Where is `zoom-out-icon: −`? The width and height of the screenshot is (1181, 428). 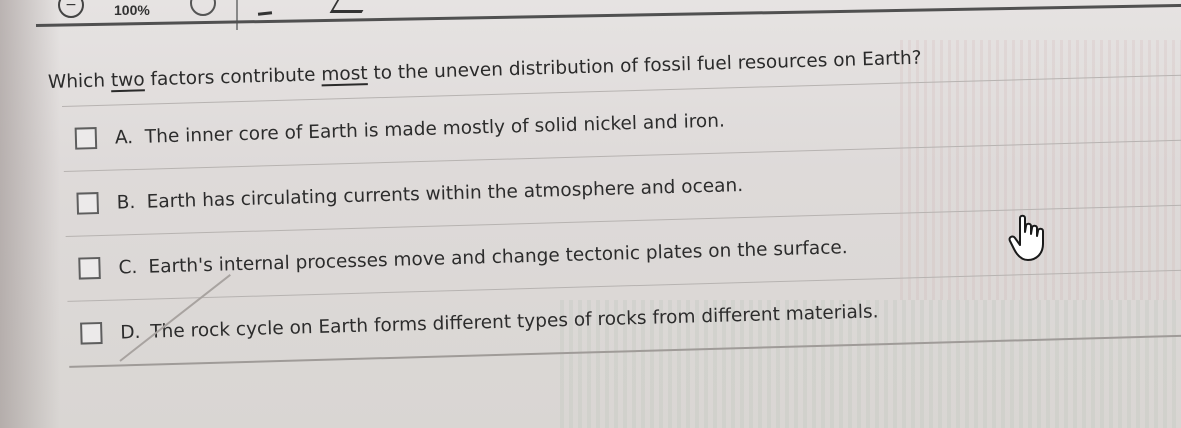 zoom-out-icon: − is located at coordinates (71, 9).